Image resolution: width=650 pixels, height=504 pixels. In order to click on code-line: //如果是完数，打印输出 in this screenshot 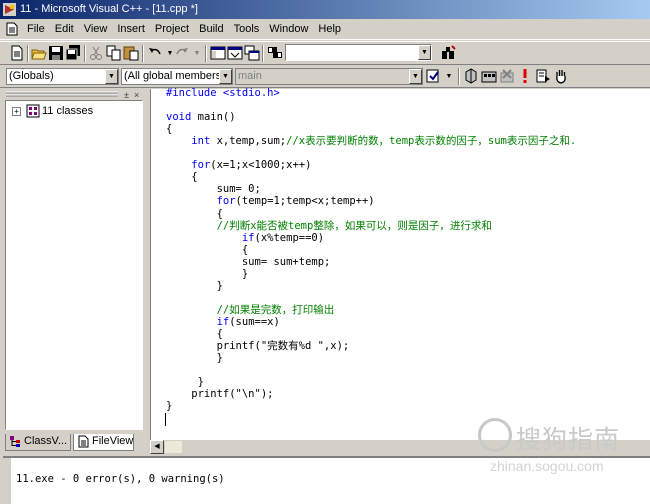, I will do `click(250, 309)`.